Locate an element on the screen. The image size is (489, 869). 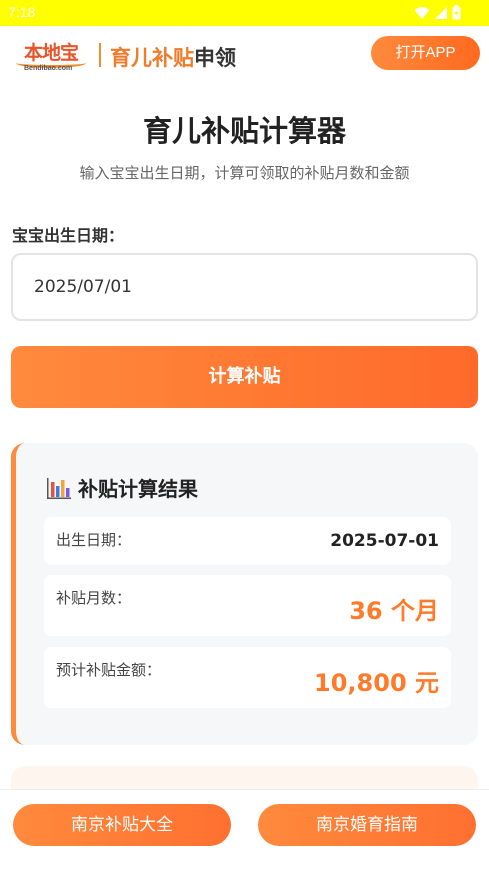
header-title: 育儿补贴申领 is located at coordinates (173, 57).